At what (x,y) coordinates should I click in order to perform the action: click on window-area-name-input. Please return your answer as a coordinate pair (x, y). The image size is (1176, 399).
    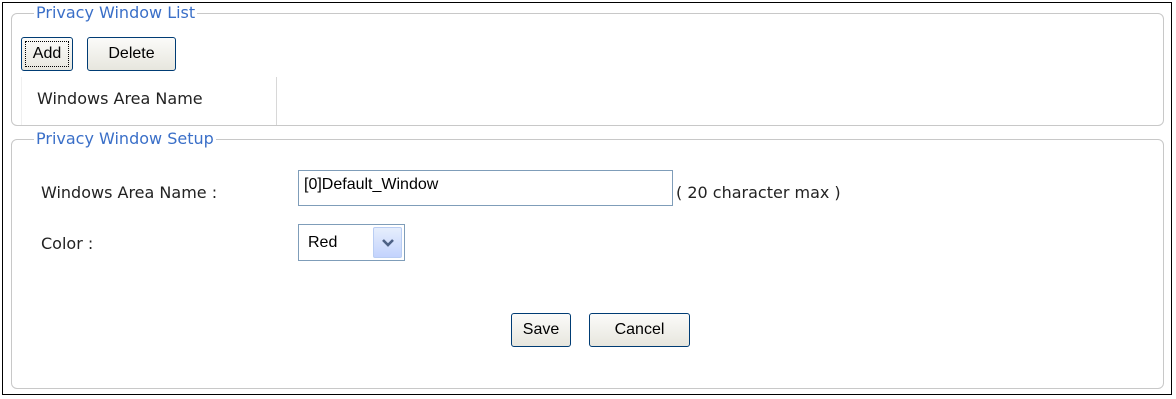
    Looking at the image, I should click on (485, 188).